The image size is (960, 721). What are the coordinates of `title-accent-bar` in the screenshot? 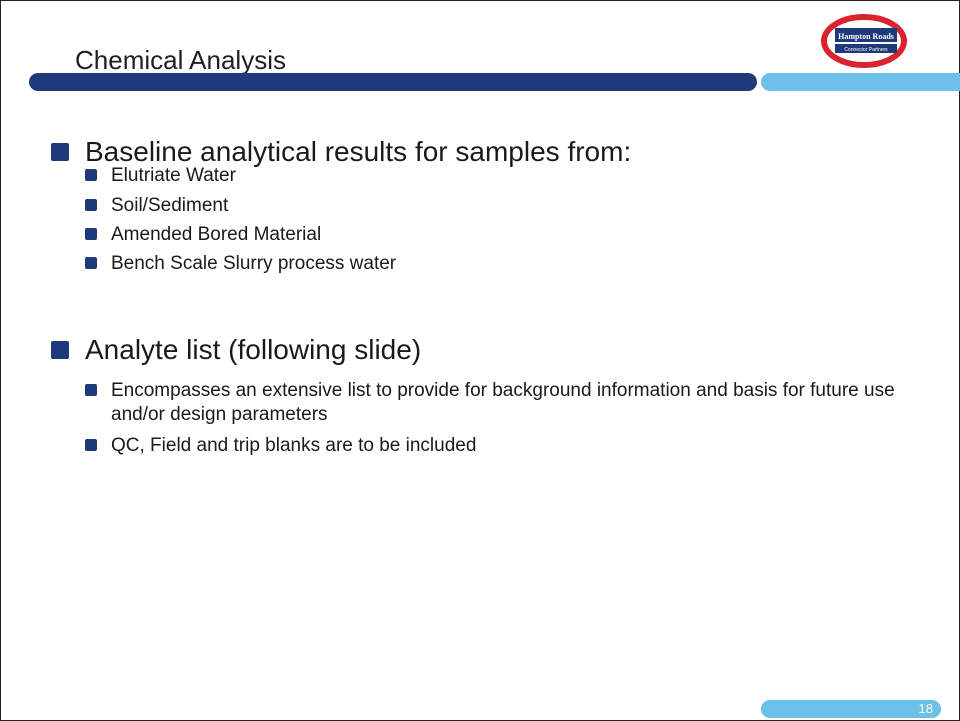 It's located at (860, 82).